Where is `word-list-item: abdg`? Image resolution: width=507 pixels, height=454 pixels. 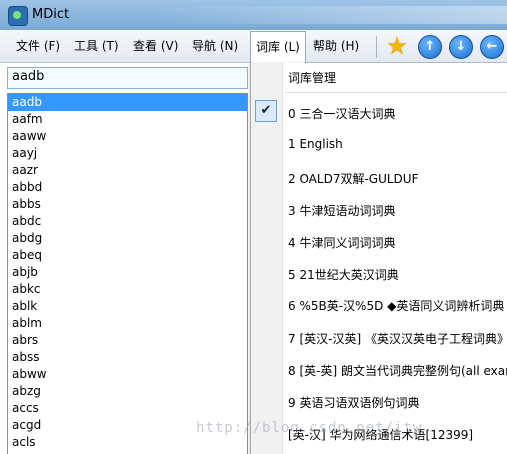 word-list-item: abdg is located at coordinates (127, 238).